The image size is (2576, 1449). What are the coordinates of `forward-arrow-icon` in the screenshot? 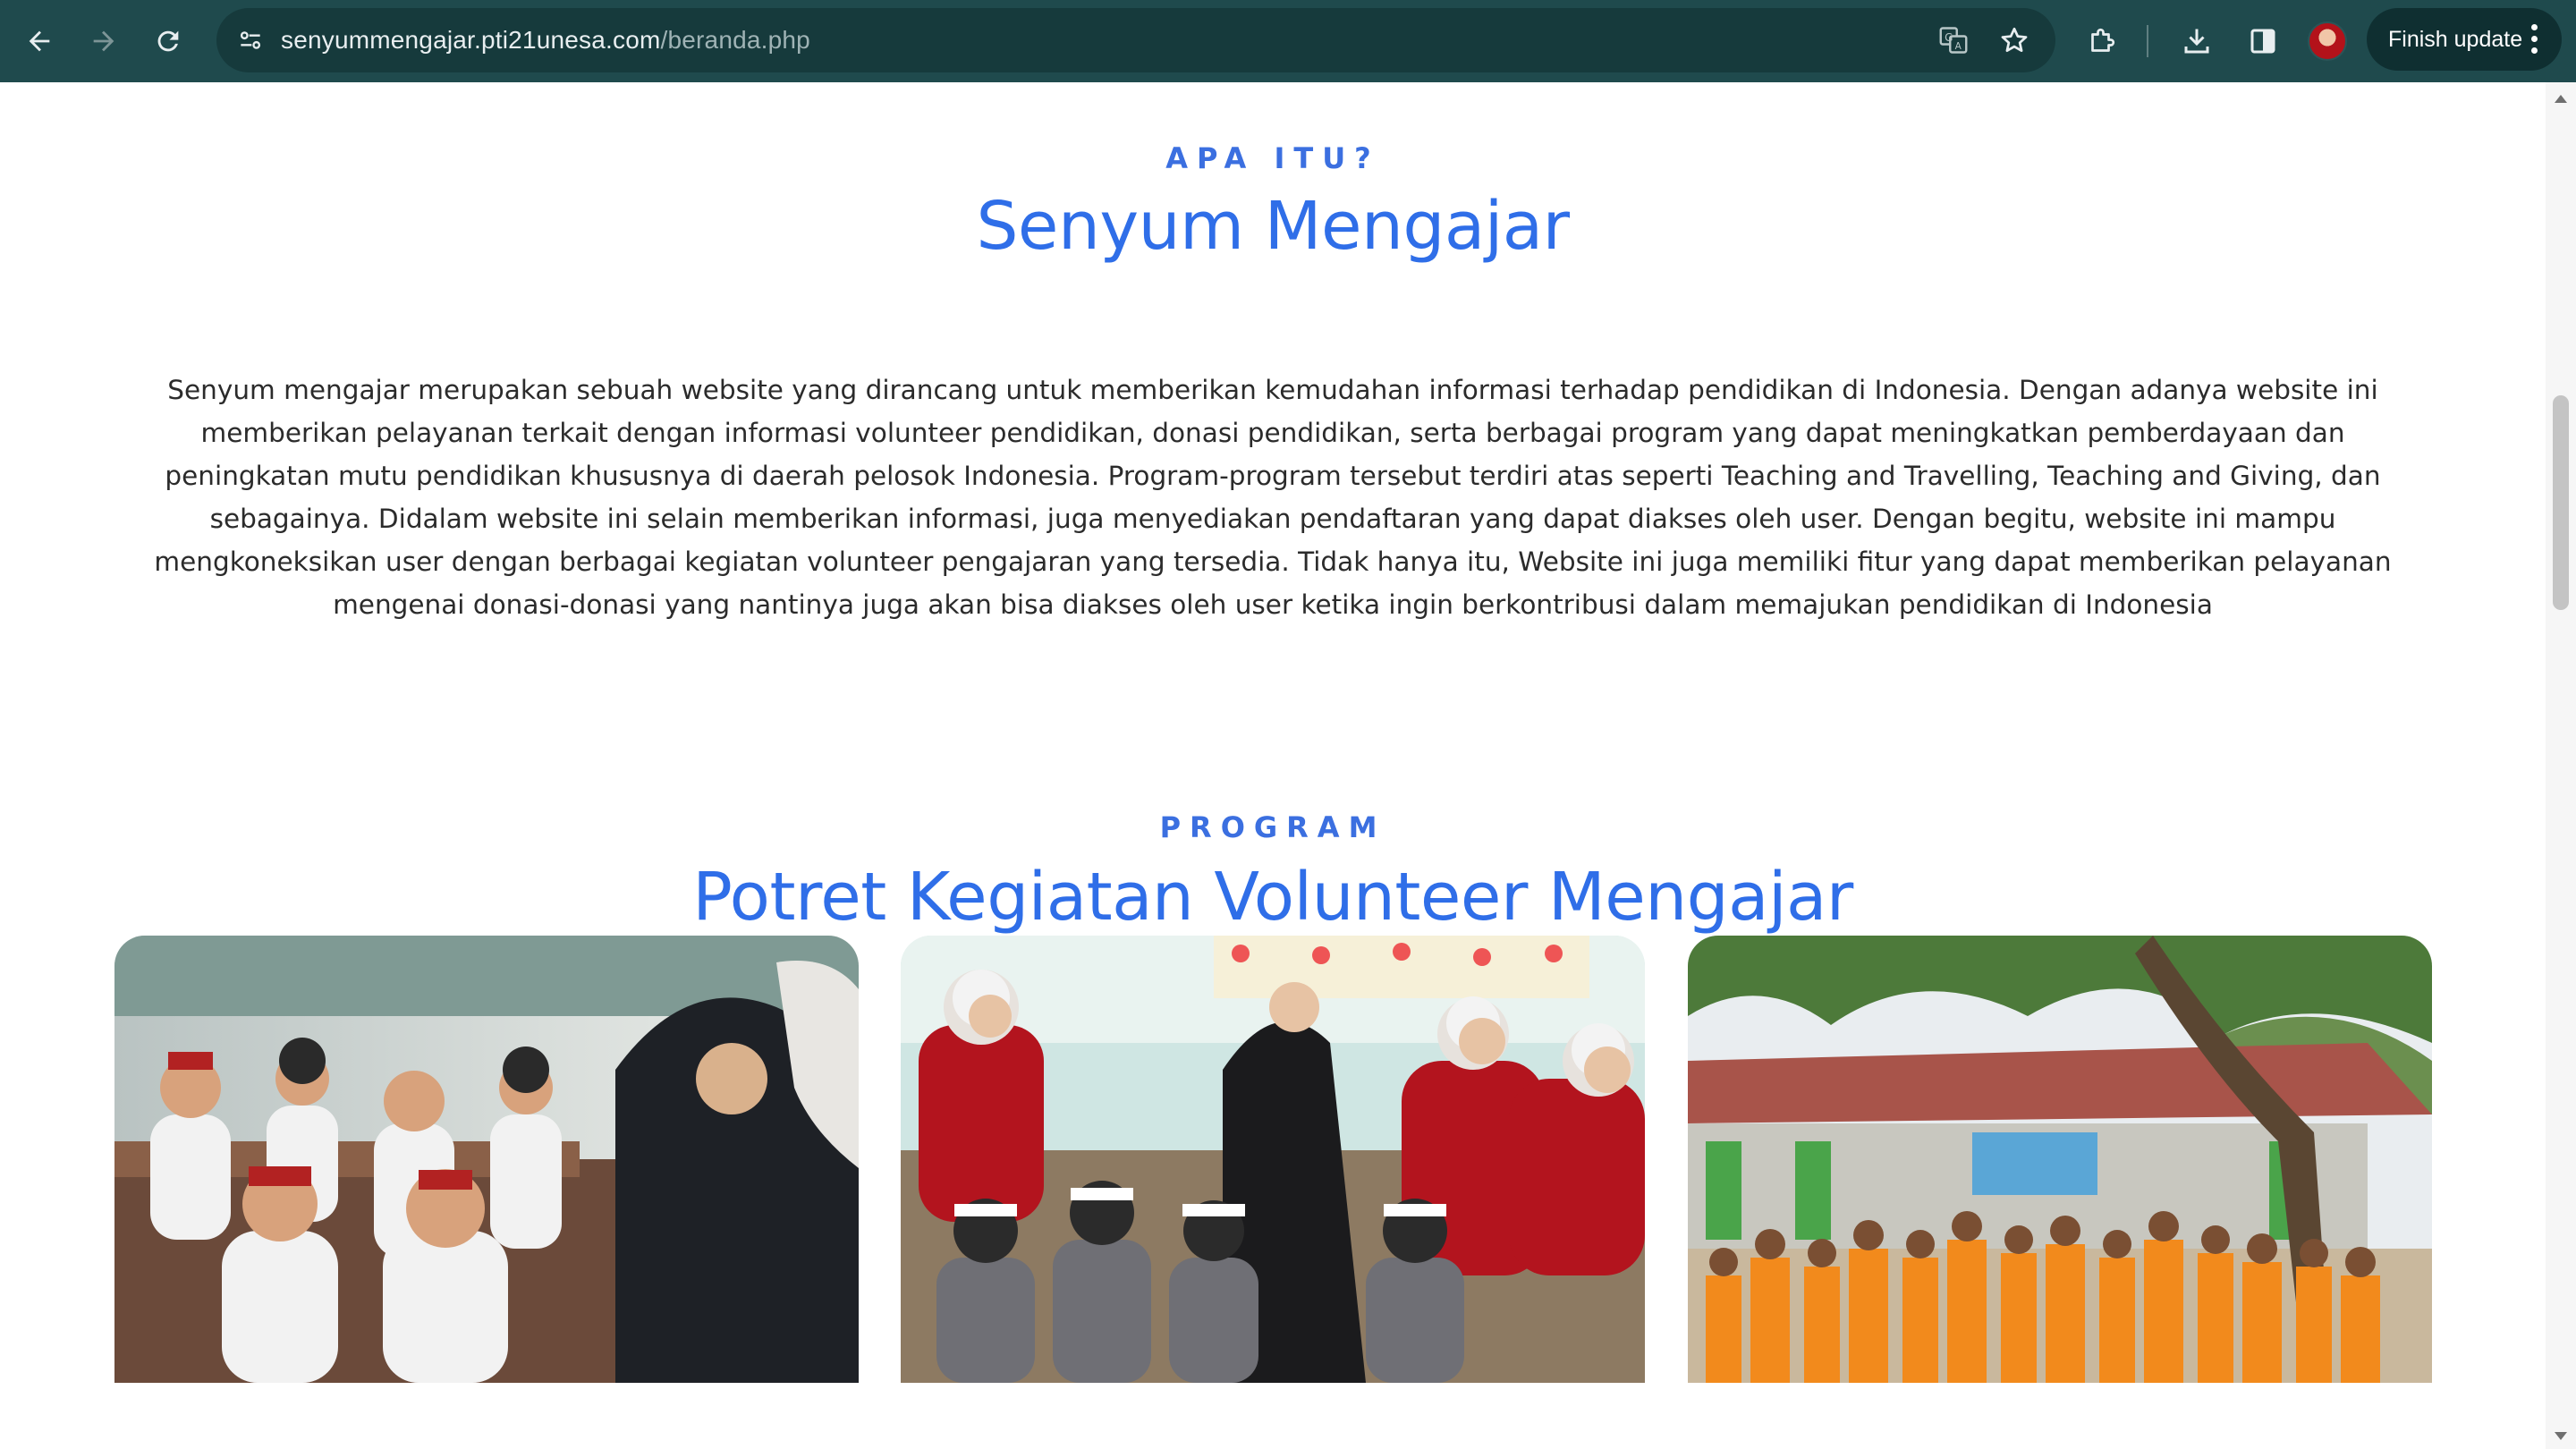 It's located at (103, 41).